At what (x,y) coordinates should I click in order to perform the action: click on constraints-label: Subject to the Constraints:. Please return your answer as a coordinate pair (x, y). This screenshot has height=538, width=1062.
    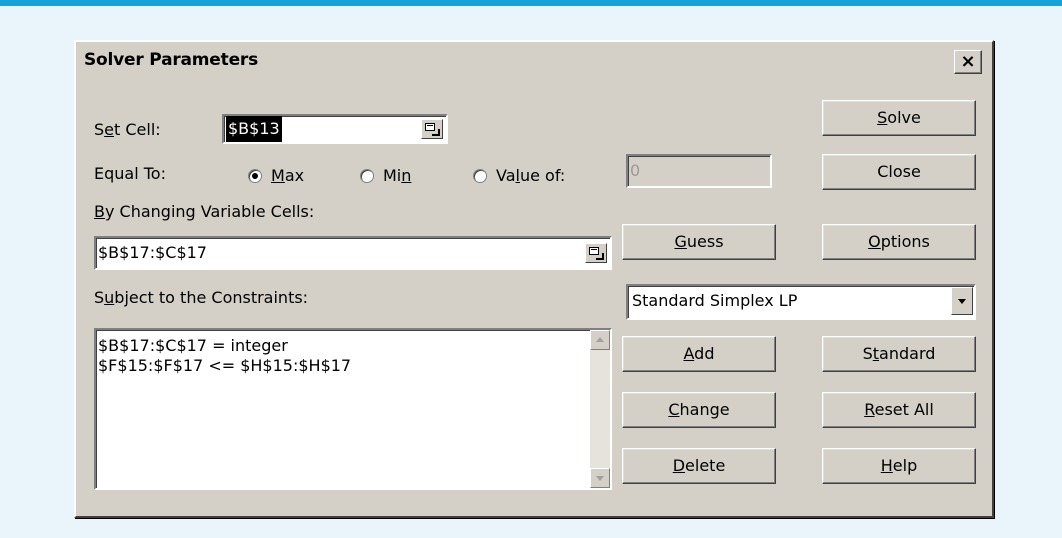
    Looking at the image, I should click on (201, 297).